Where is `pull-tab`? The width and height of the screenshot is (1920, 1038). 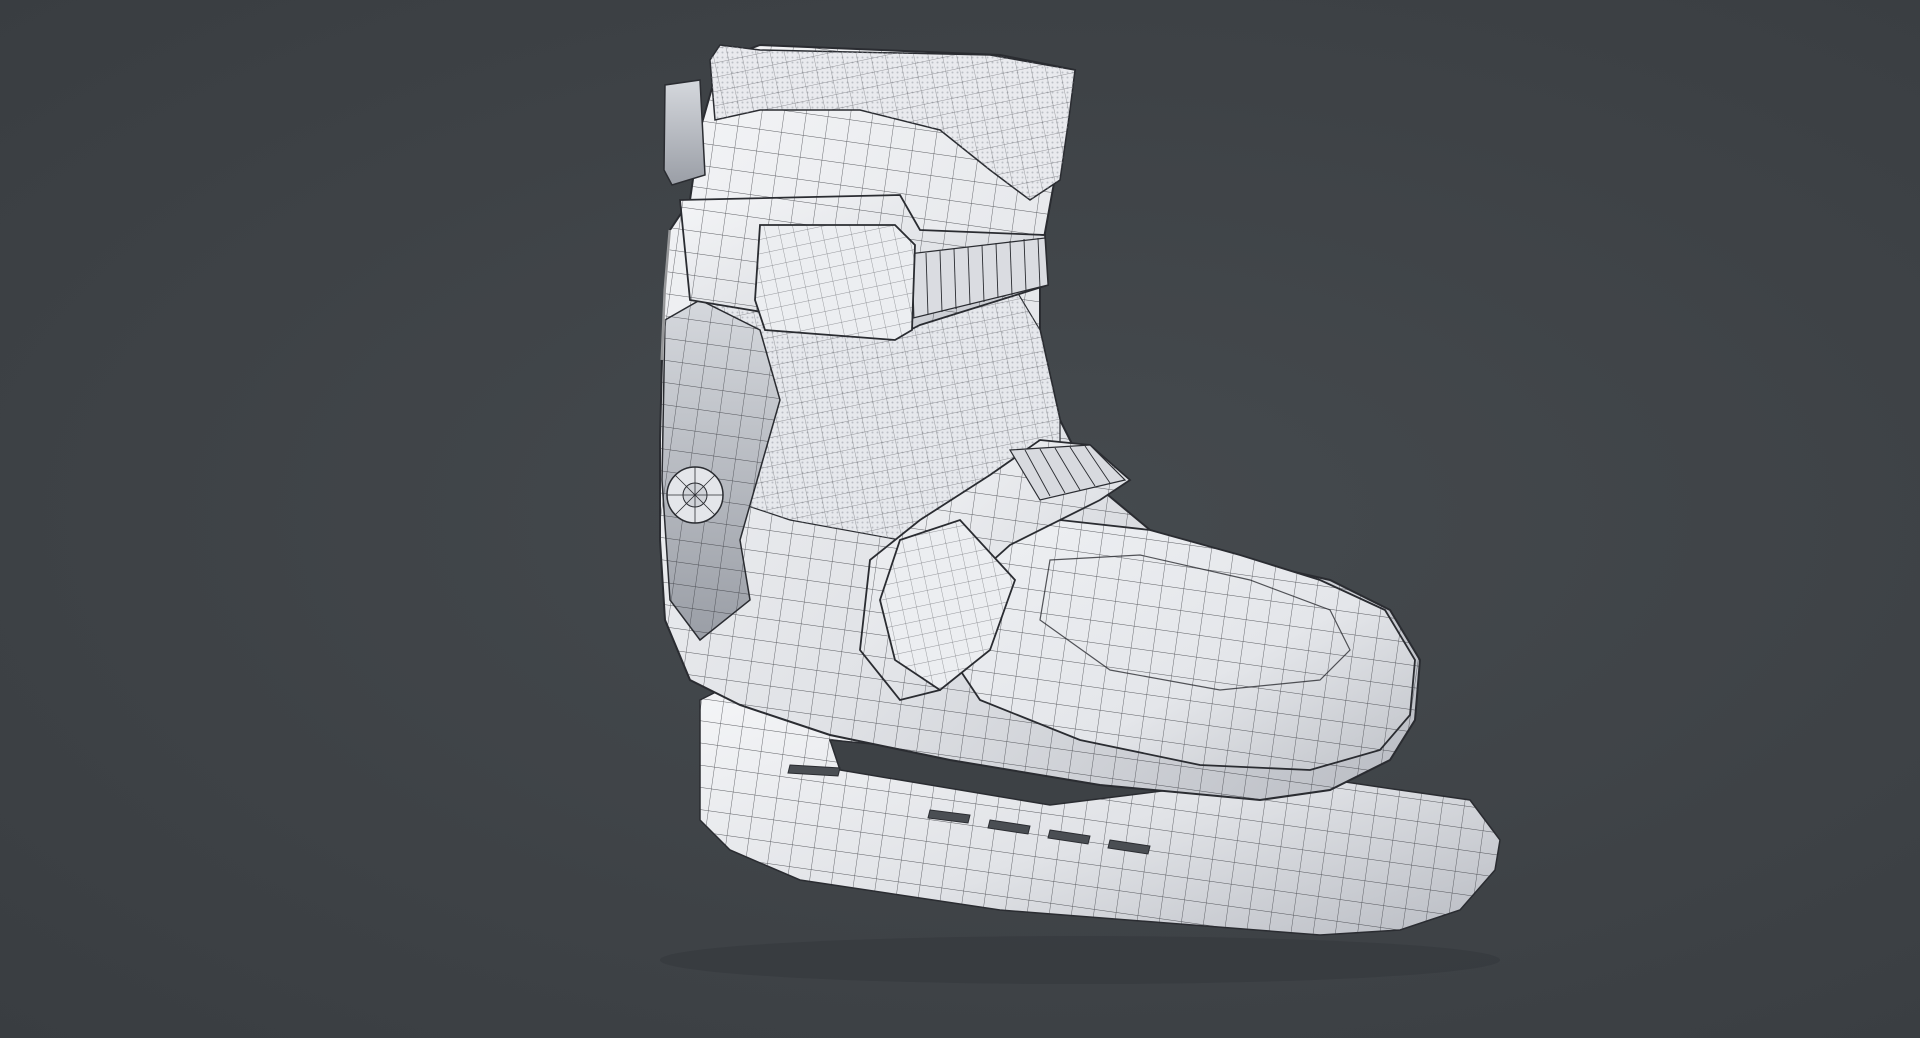
pull-tab is located at coordinates (684, 132).